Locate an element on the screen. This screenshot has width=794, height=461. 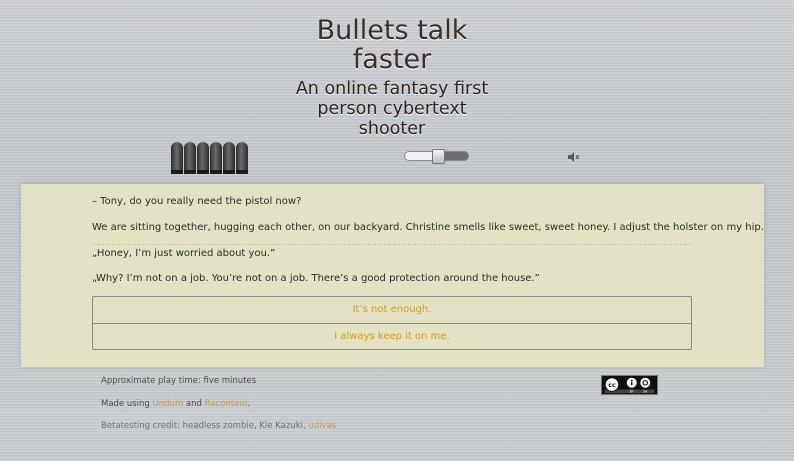
ammo-counter is located at coordinates (209, 158).